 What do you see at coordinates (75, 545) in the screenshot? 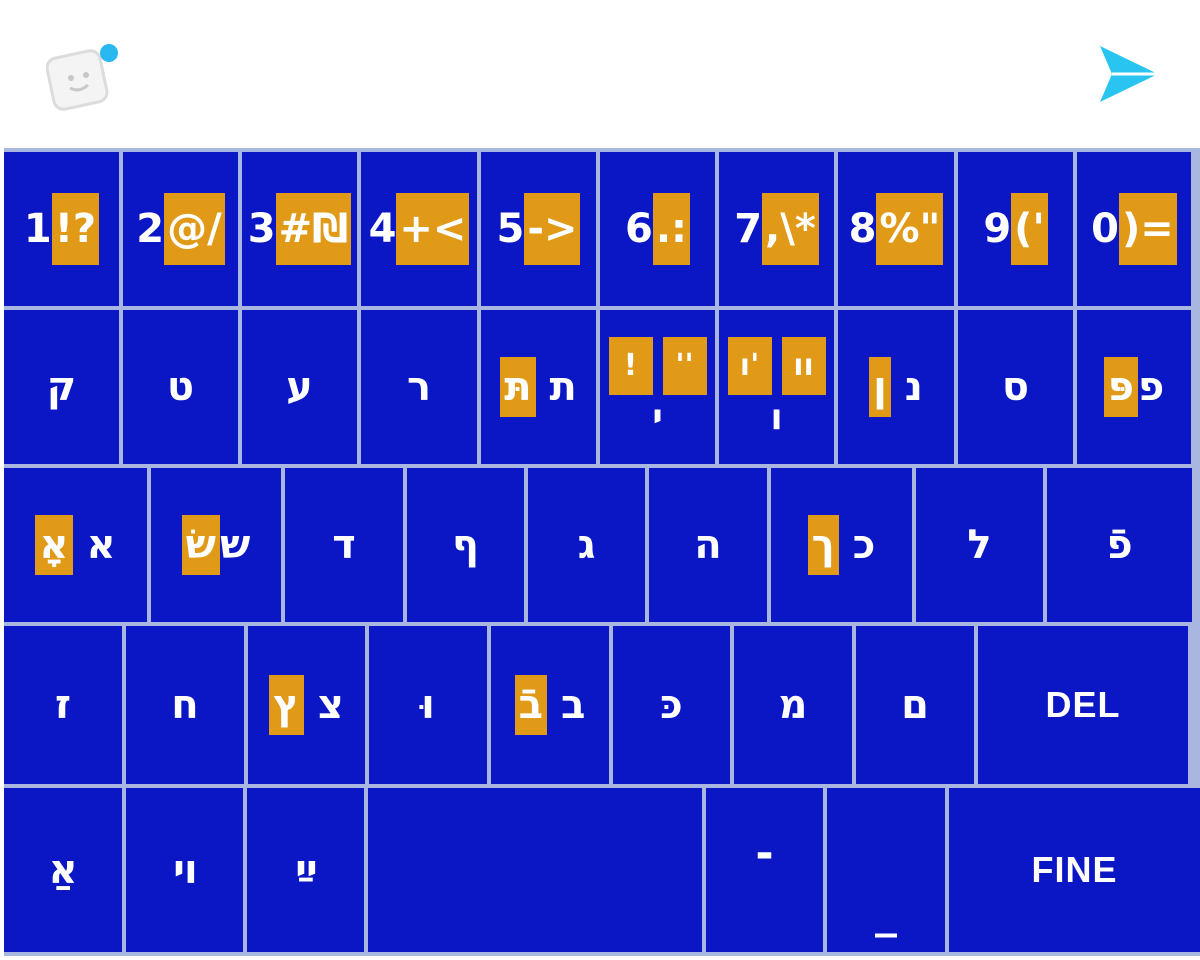
I see `key-alef: אָ א` at bounding box center [75, 545].